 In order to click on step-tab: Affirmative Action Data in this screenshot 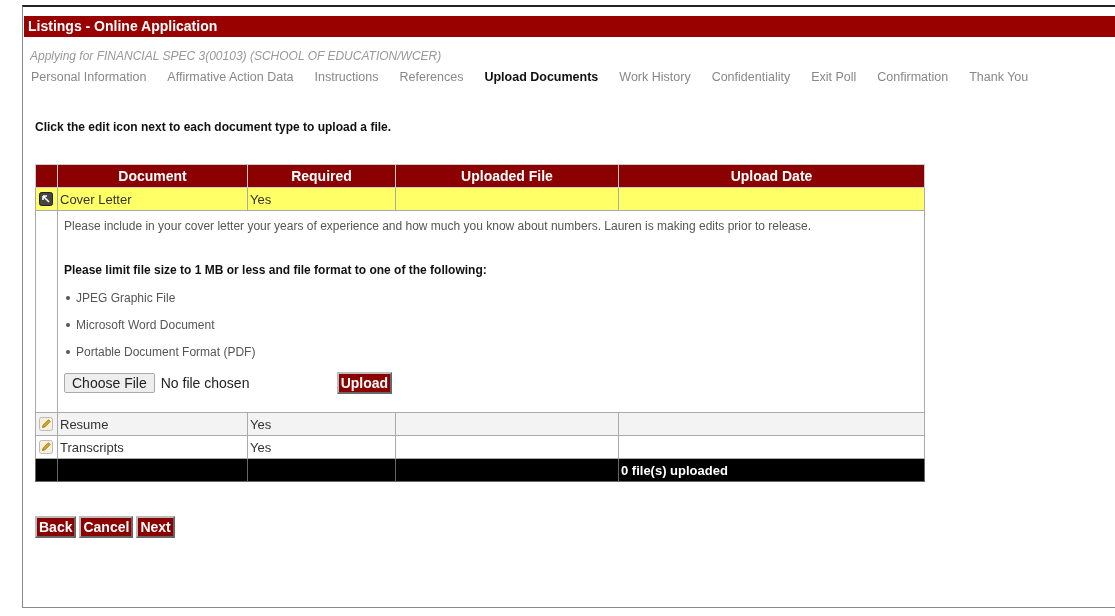, I will do `click(230, 77)`.